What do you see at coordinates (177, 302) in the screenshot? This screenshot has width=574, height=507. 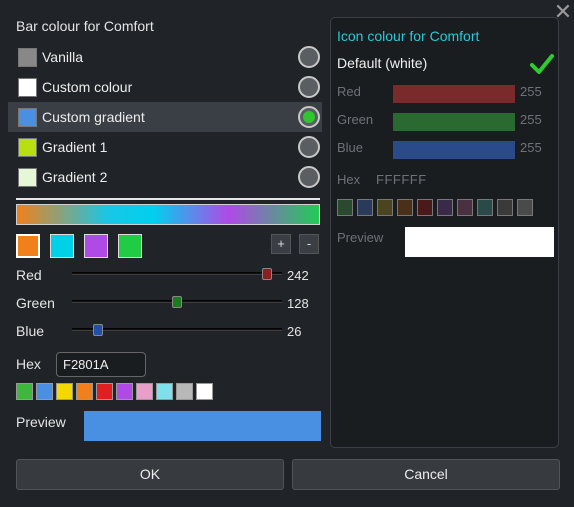 I see `green-slider-thumb` at bounding box center [177, 302].